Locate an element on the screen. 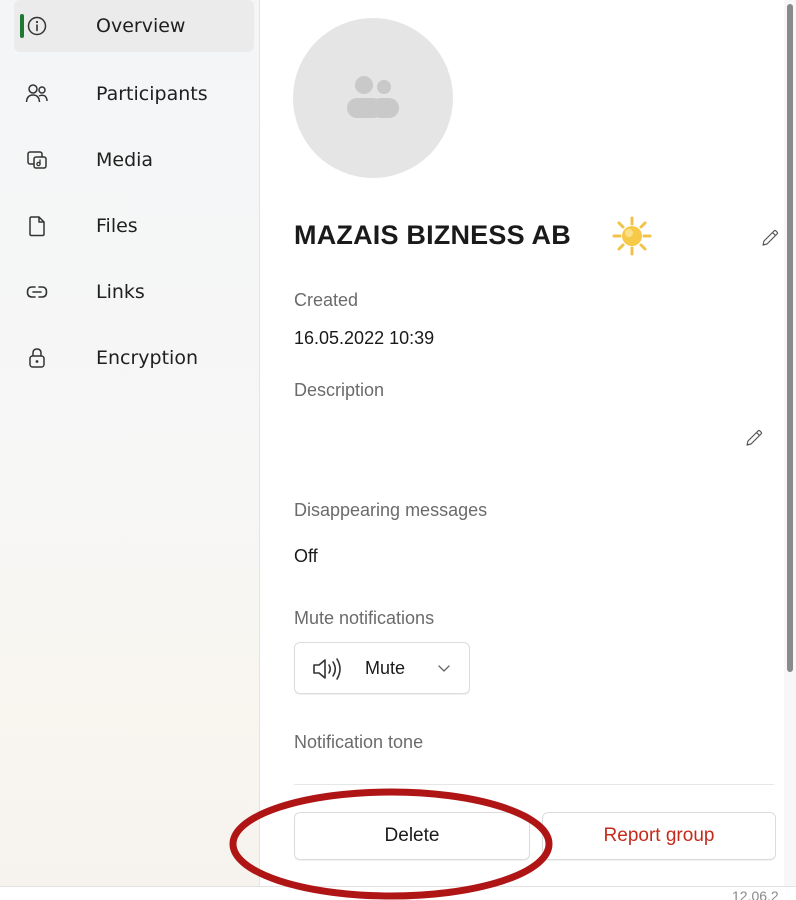 The width and height of the screenshot is (796, 900). sun-icon is located at coordinates (632, 236).